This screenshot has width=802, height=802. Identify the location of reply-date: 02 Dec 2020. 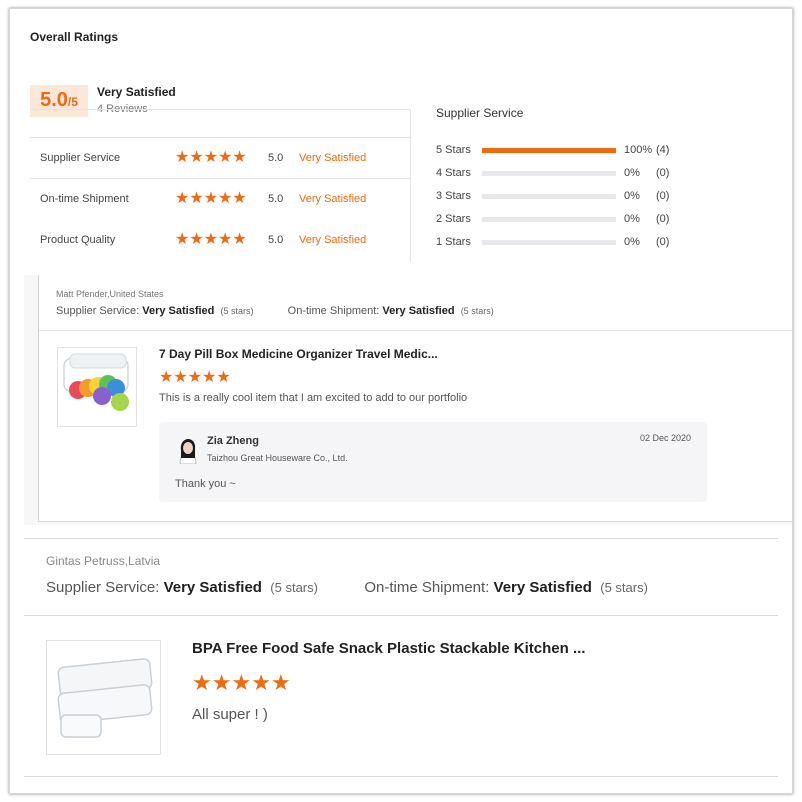
(666, 438).